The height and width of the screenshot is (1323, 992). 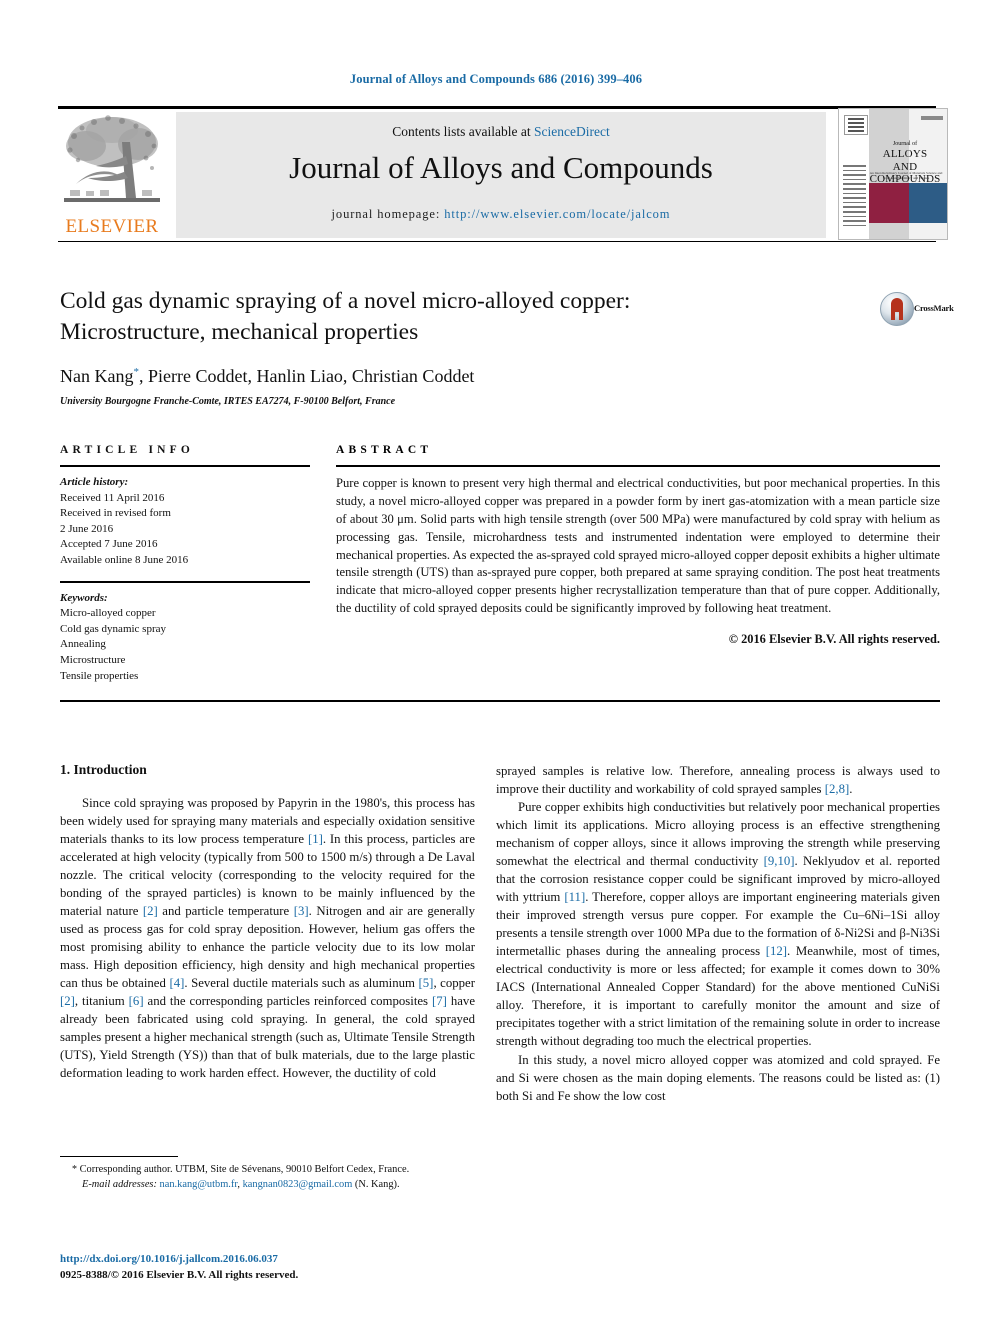 I want to click on footnote-star-icon: *, so click(x=74, y=1169).